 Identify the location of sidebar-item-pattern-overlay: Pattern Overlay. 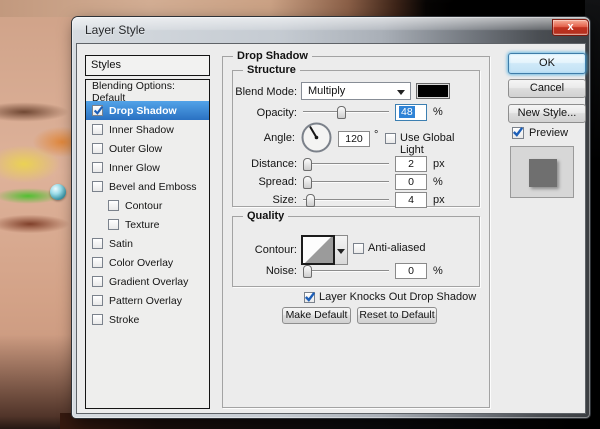
(147, 300).